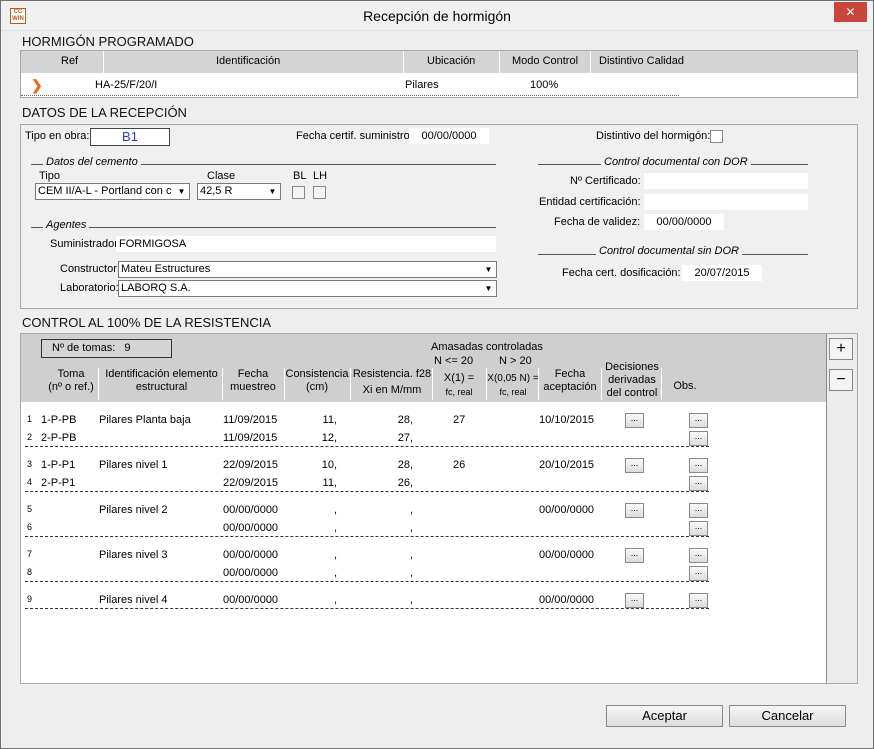  What do you see at coordinates (669, 251) in the screenshot?
I see `sin-dor-group-label: Control documental sin DOR` at bounding box center [669, 251].